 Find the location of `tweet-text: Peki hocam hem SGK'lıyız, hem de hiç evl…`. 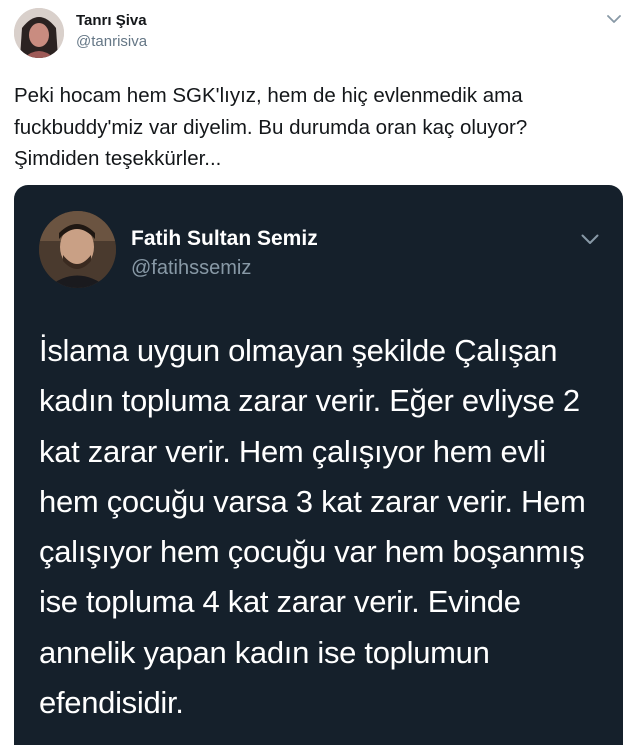

tweet-text: Peki hocam hem SGK'lıyız, hem de hiç evl… is located at coordinates (319, 127).